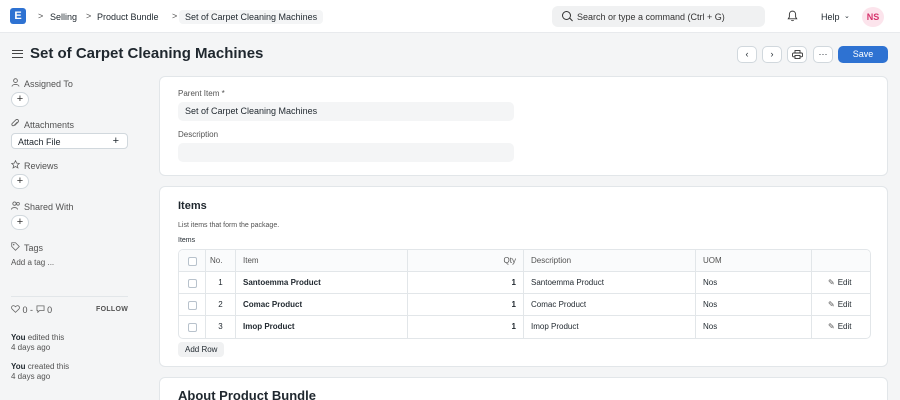 This screenshot has height=400, width=900. Describe the element at coordinates (39, 142) in the screenshot. I see `attach-file-label: Attach File` at that location.